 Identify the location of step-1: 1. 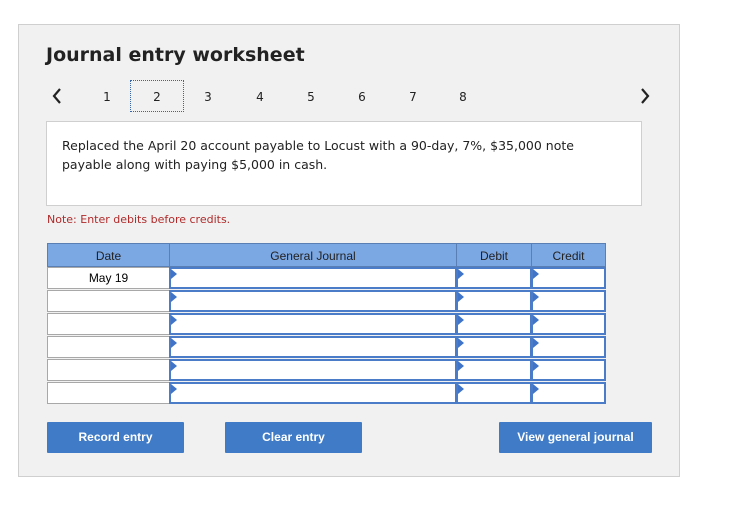
(107, 97).